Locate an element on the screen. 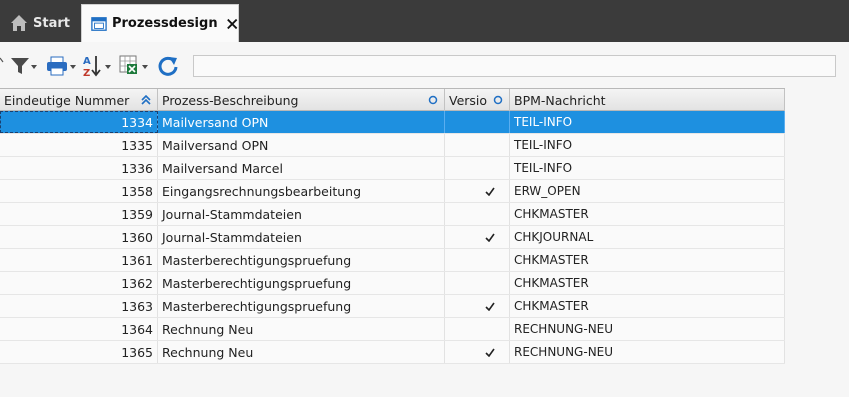 The width and height of the screenshot is (849, 397). cell-nummer: 1334 is located at coordinates (79, 122).